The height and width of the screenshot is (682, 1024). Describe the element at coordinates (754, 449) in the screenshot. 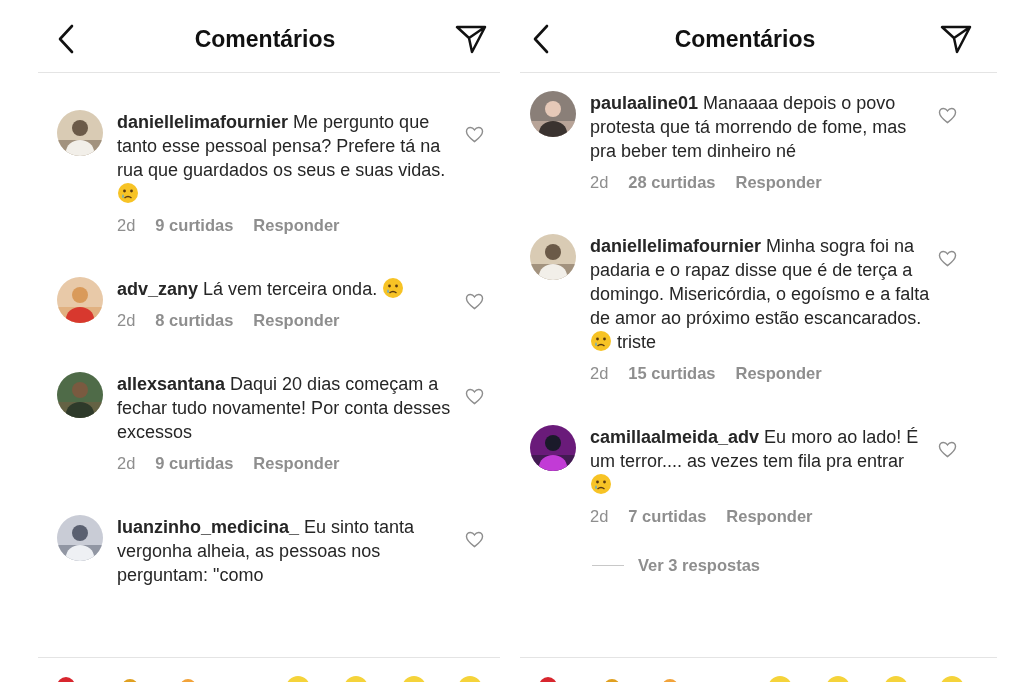

I see `comment-text: camillaalmeida_adv Eu moro ao lado! É um terror.... as vezes tem fila pra entrar` at that location.